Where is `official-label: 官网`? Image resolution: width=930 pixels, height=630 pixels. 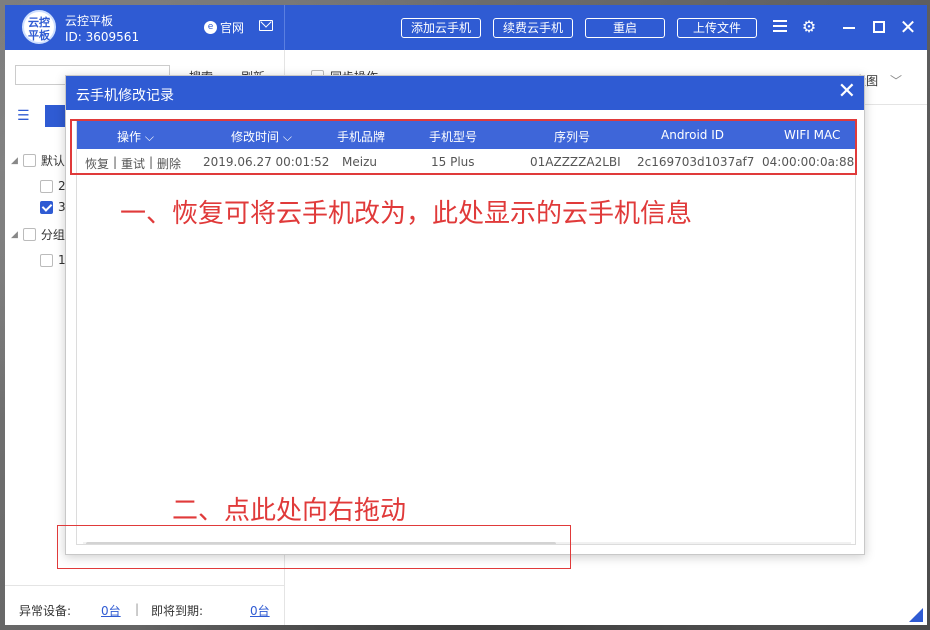 official-label: 官网 is located at coordinates (232, 28).